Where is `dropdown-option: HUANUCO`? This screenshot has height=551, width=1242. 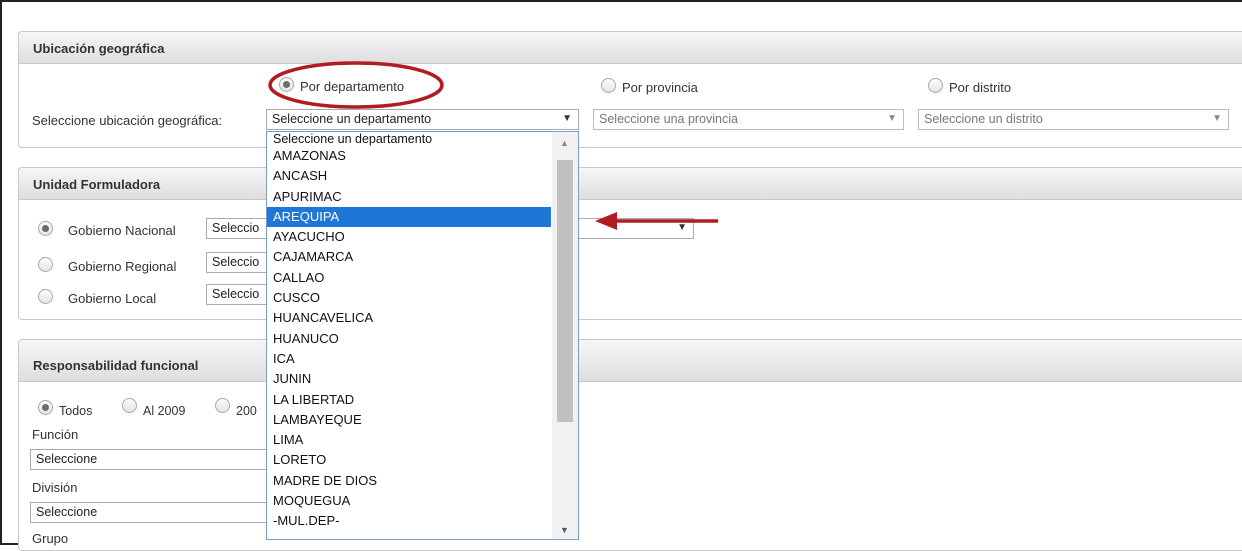
dropdown-option: HUANUCO is located at coordinates (409, 339).